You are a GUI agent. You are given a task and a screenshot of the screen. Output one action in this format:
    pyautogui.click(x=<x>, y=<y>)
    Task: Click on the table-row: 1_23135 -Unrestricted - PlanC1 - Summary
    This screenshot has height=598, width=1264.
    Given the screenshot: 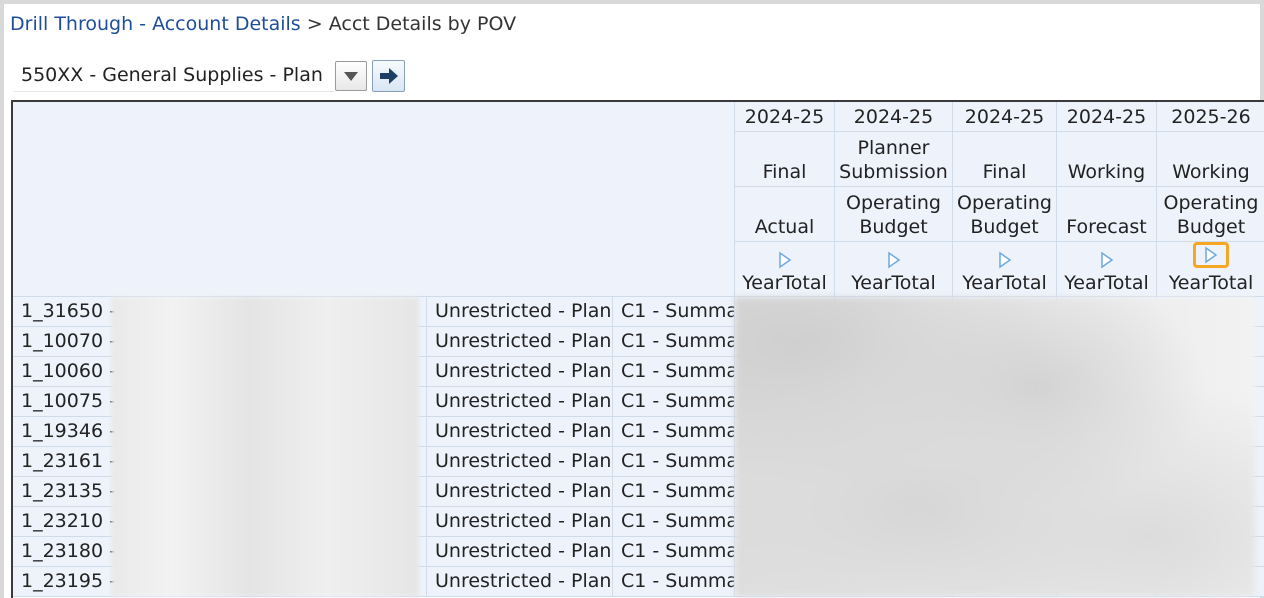 What is the action you would take?
    pyautogui.click(x=638, y=492)
    